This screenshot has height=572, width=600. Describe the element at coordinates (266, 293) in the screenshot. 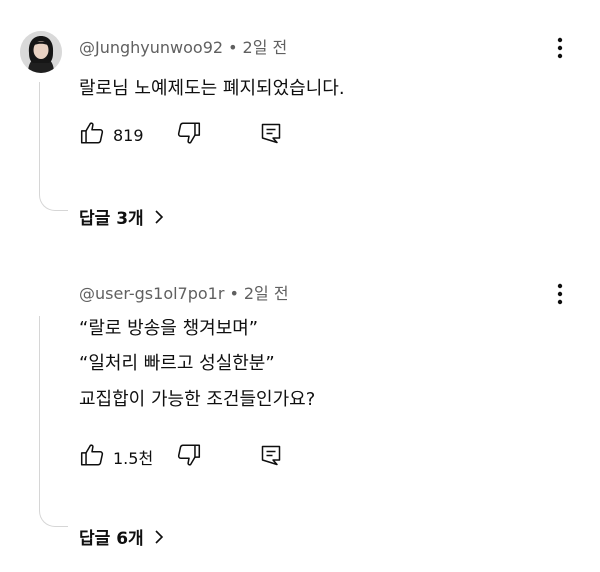

I see `comment-time: 2일 전` at that location.